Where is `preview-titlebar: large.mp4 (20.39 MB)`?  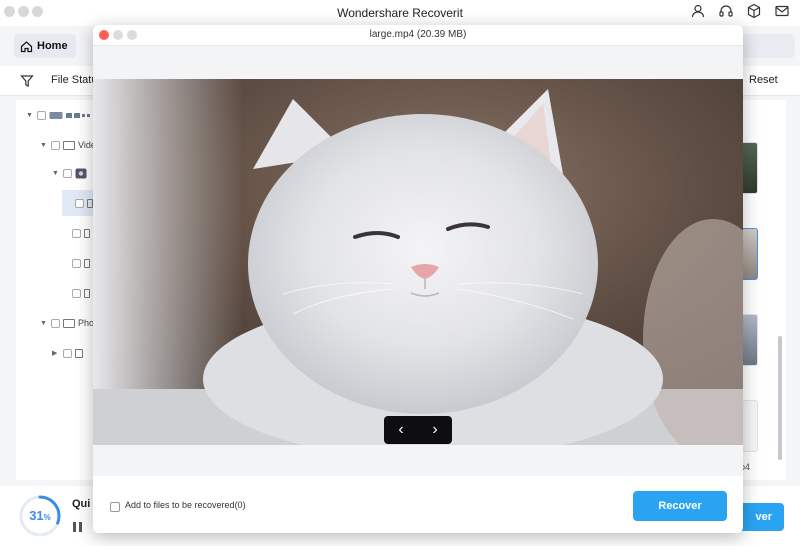
preview-titlebar: large.mp4 (20.39 MB) is located at coordinates (418, 35).